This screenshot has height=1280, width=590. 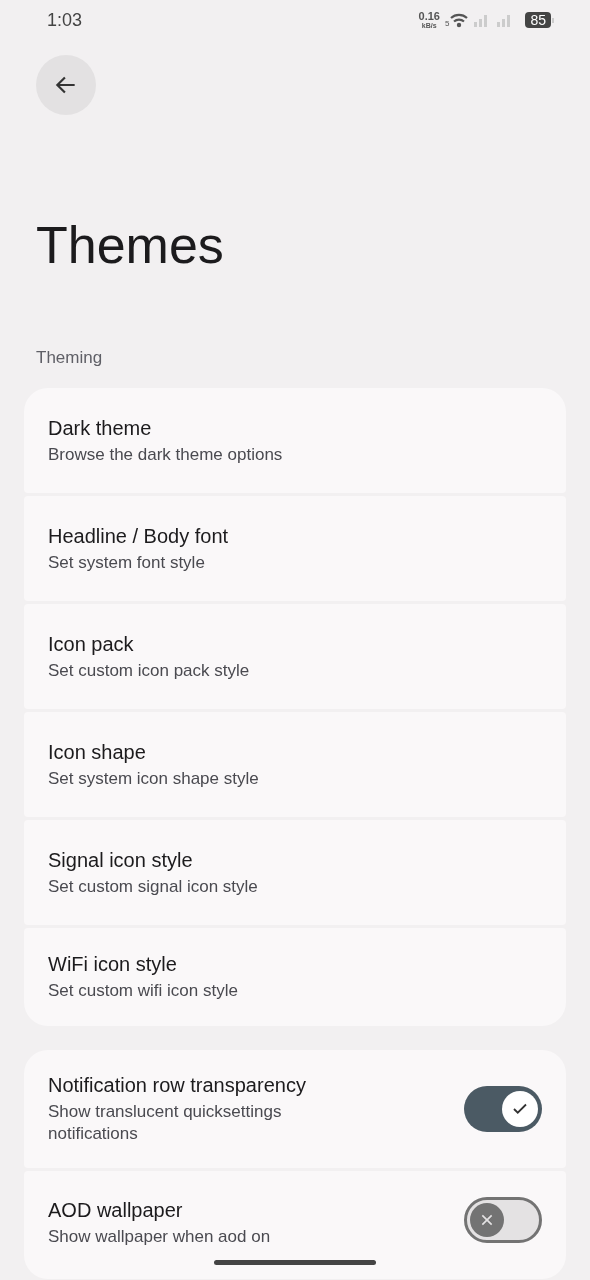 I want to click on settings-item: AOD wallpaper Show wallpaper when aod on, so click(x=295, y=1224).